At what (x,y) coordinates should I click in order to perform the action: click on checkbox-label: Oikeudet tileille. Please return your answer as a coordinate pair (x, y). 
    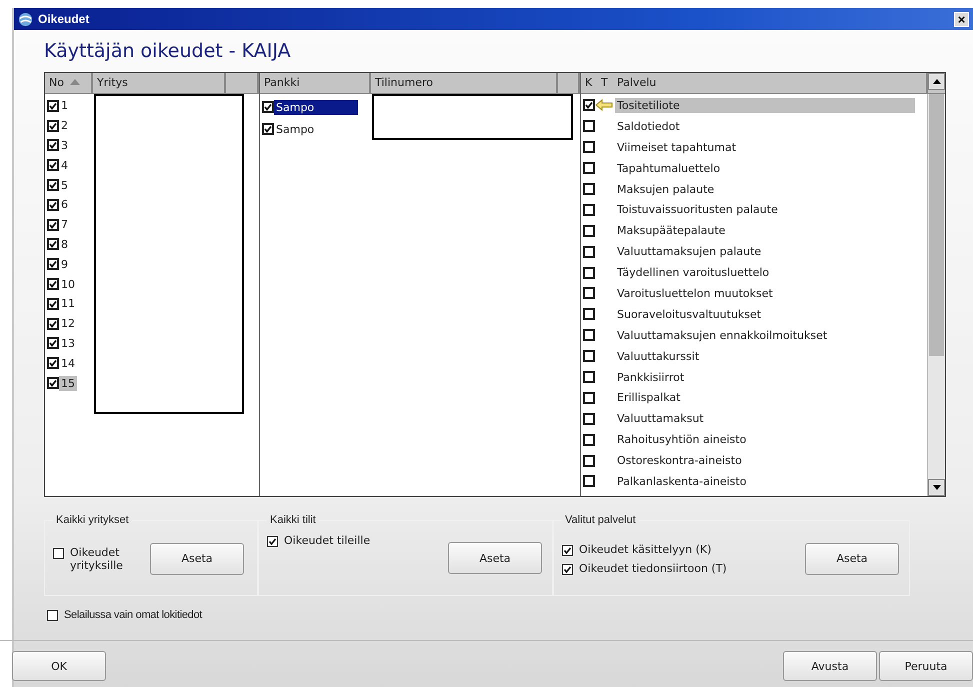
    Looking at the image, I should click on (327, 540).